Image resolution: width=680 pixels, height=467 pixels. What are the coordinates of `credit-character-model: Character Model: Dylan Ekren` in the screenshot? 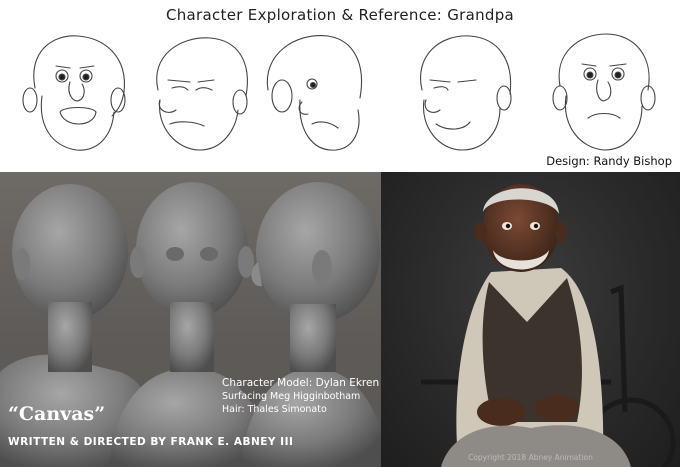 It's located at (301, 383).